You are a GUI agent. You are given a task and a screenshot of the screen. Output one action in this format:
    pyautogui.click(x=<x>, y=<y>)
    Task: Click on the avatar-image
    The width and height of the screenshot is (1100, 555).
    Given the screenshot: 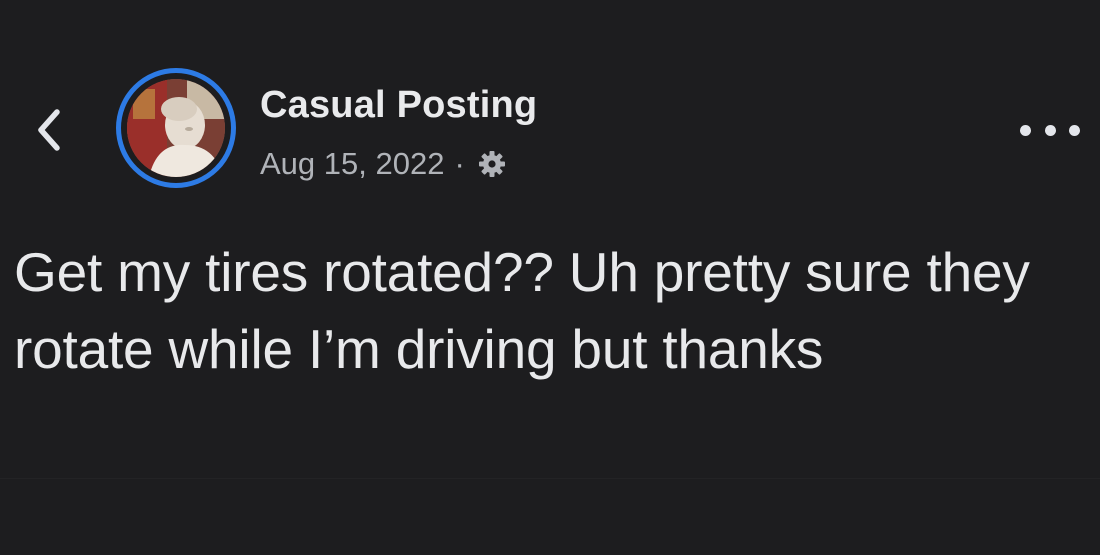 What is the action you would take?
    pyautogui.click(x=176, y=128)
    